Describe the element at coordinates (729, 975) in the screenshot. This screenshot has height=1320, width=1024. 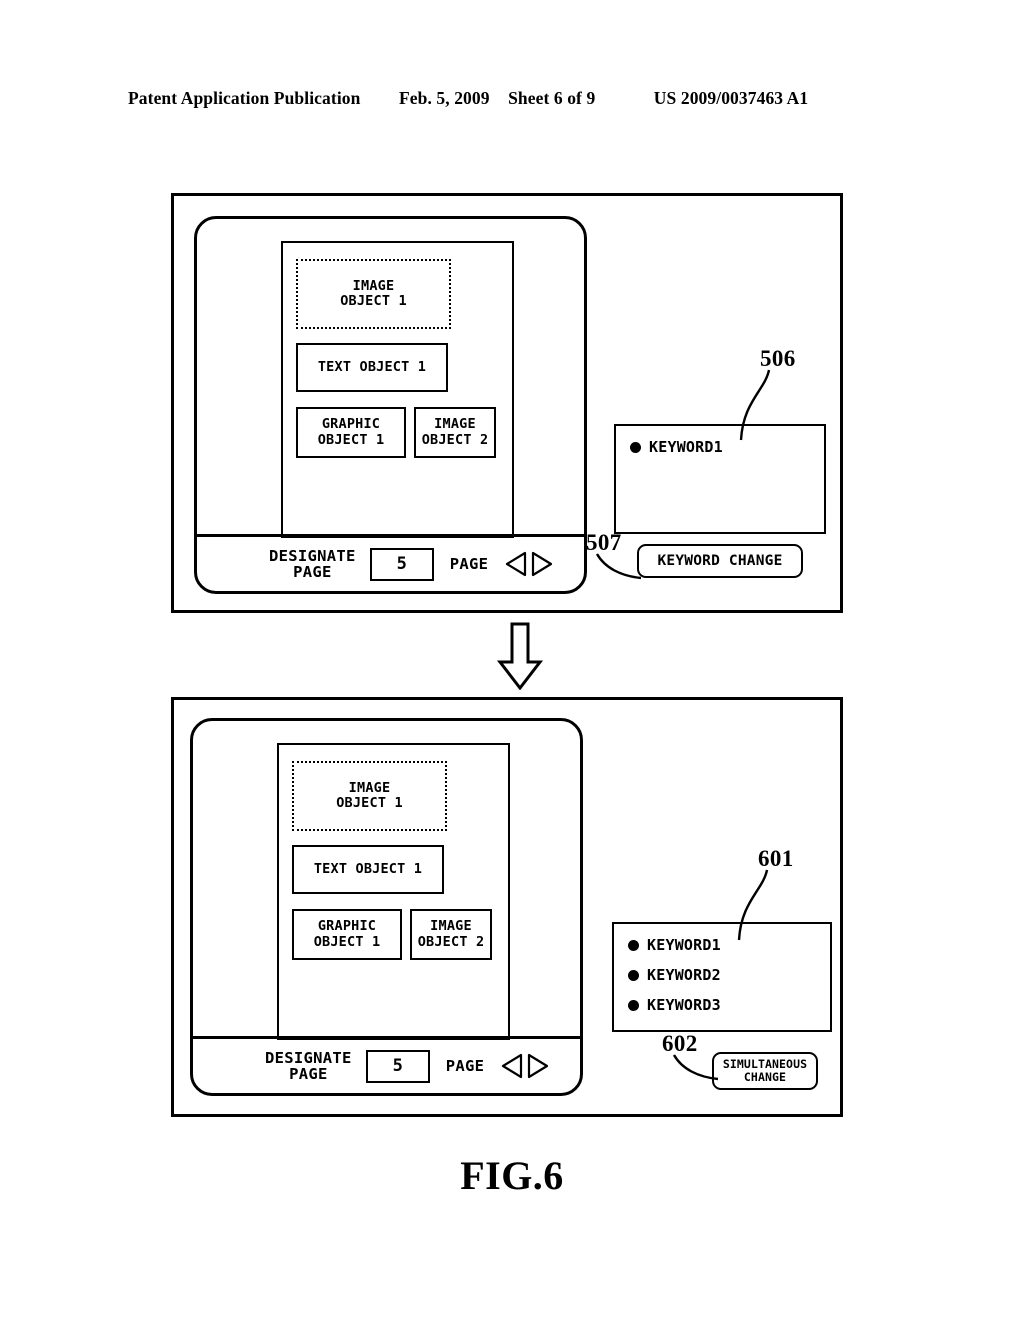
I see `keyword-list-item: KEYWORD2` at that location.